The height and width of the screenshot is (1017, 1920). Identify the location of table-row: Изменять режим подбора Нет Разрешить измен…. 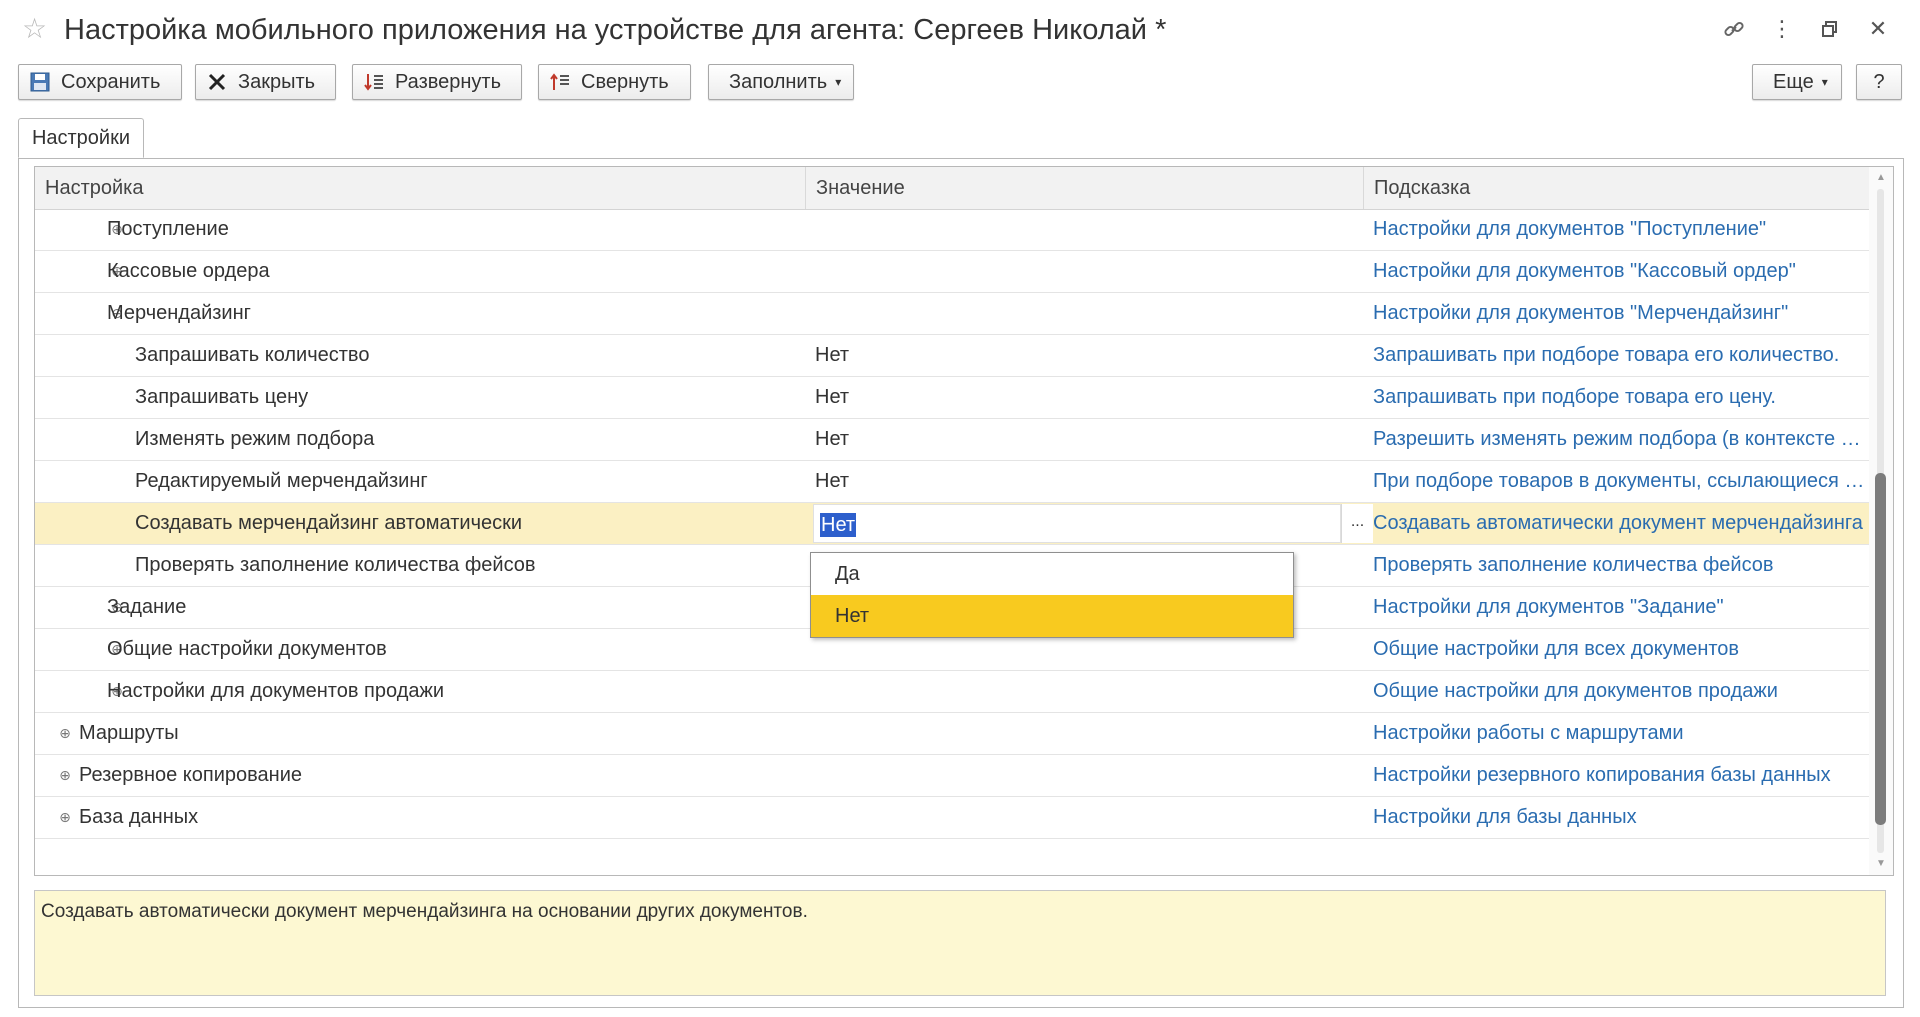
(952, 440).